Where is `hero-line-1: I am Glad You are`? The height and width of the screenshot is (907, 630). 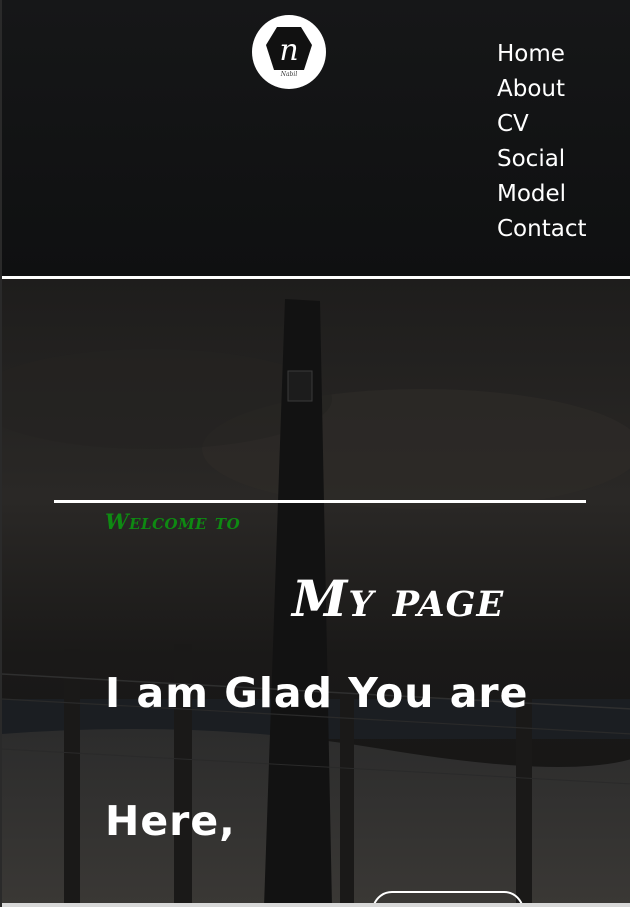 hero-line-1: I am Glad You are is located at coordinates (317, 693).